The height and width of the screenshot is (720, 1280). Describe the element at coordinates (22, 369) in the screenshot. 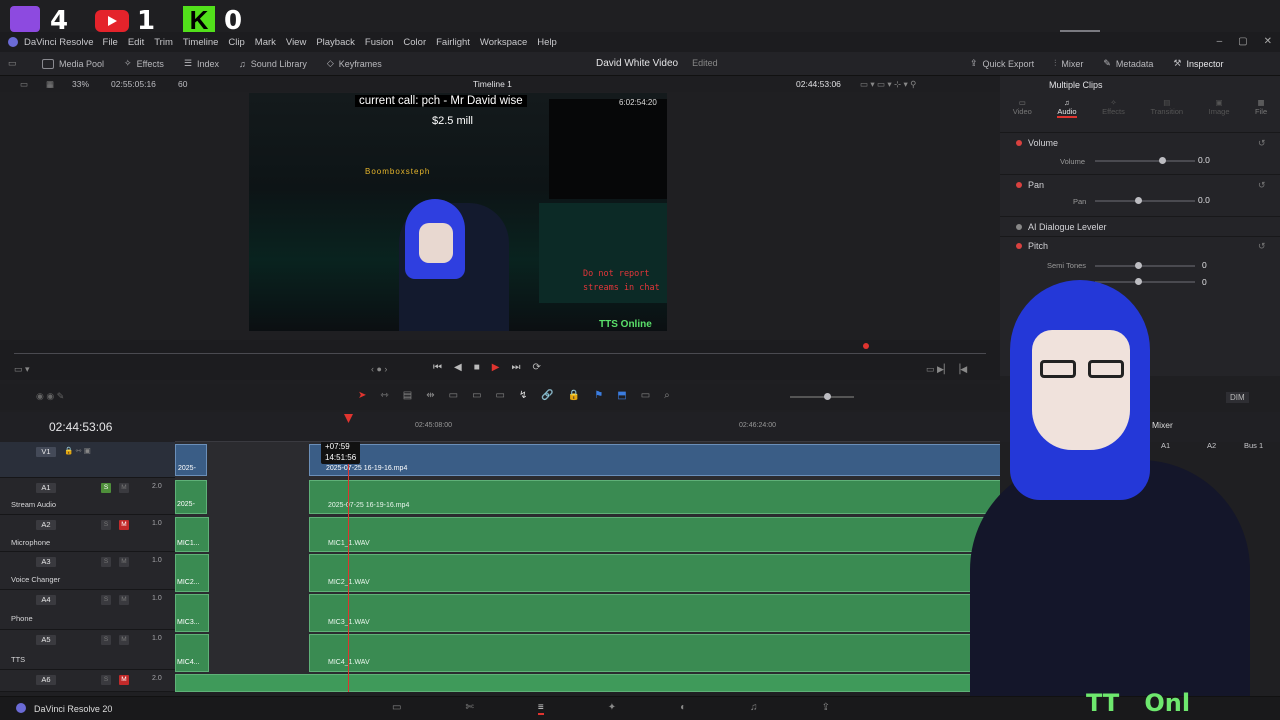

I see `loop-dropdown-icon: ▭ ▾` at that location.